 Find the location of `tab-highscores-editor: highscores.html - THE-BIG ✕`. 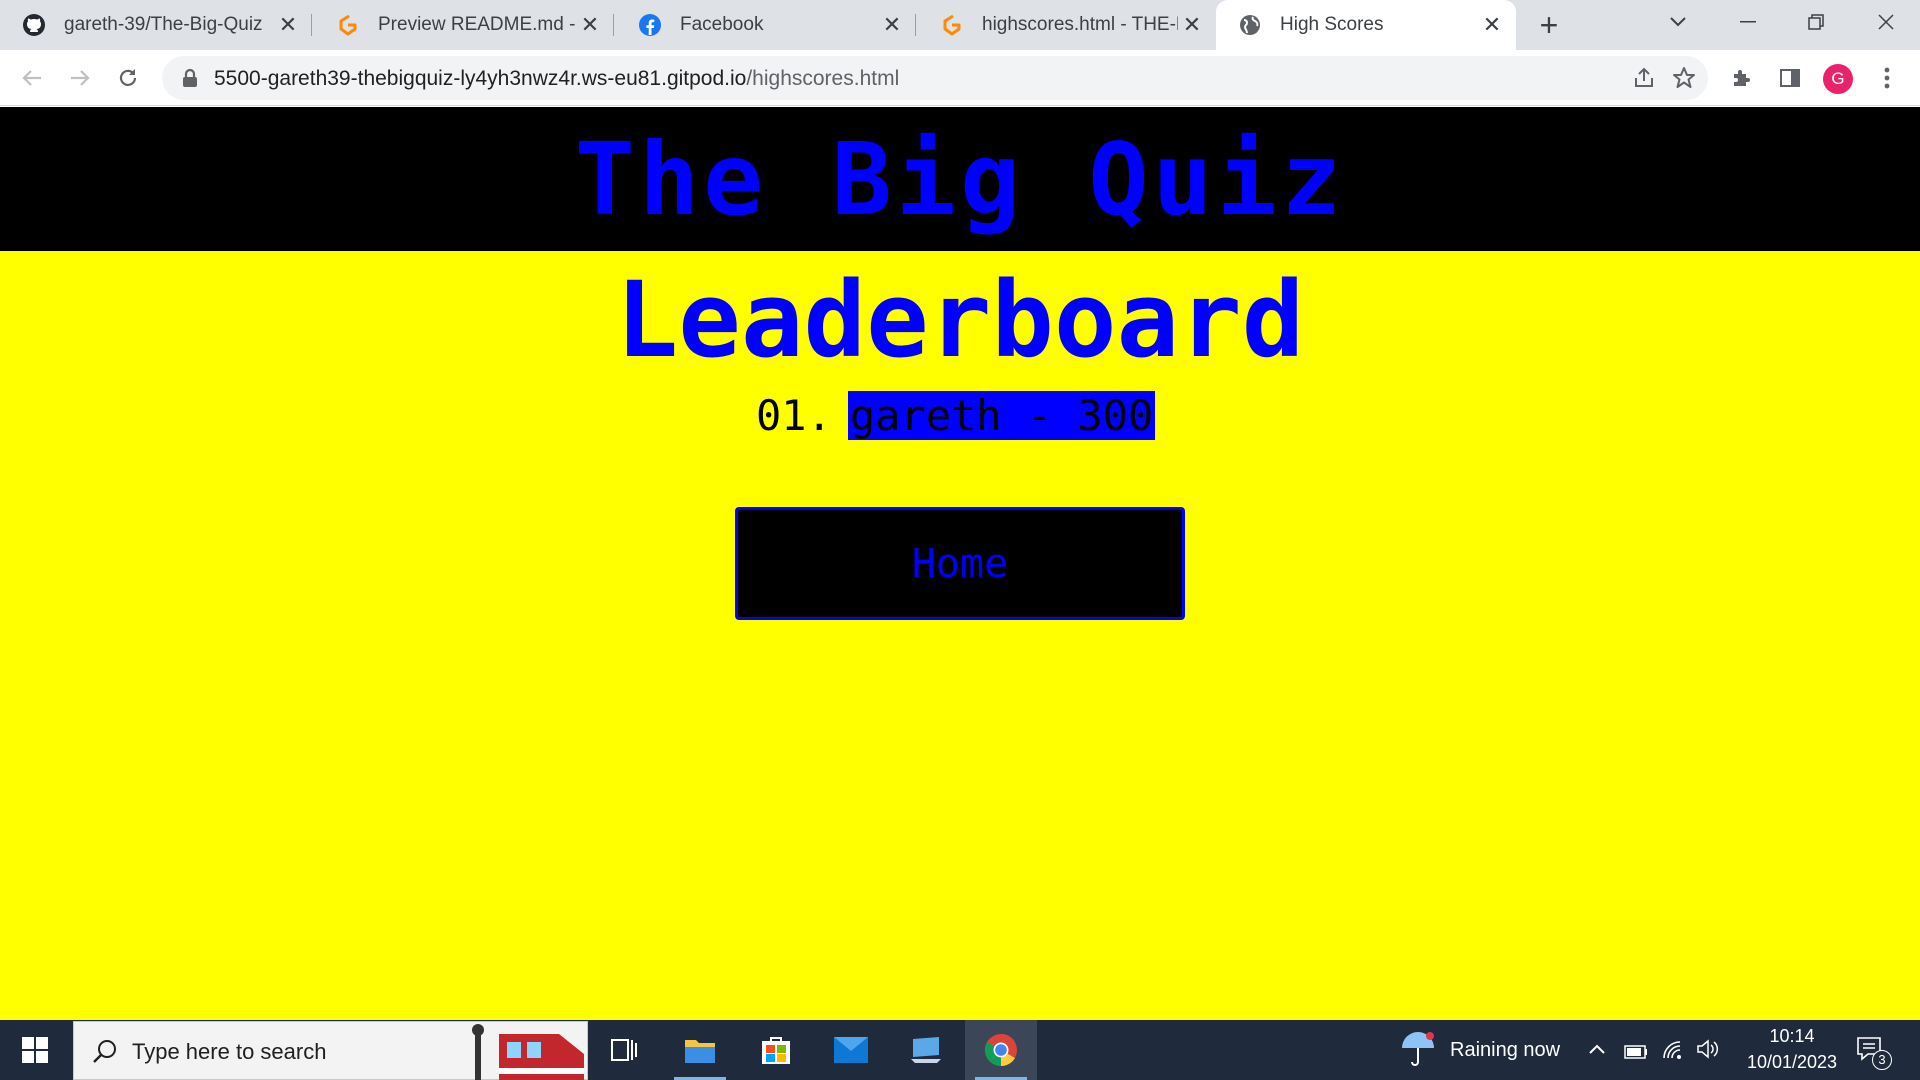

tab-highscores-editor: highscores.html - THE-BIG ✕ is located at coordinates (1067, 25).